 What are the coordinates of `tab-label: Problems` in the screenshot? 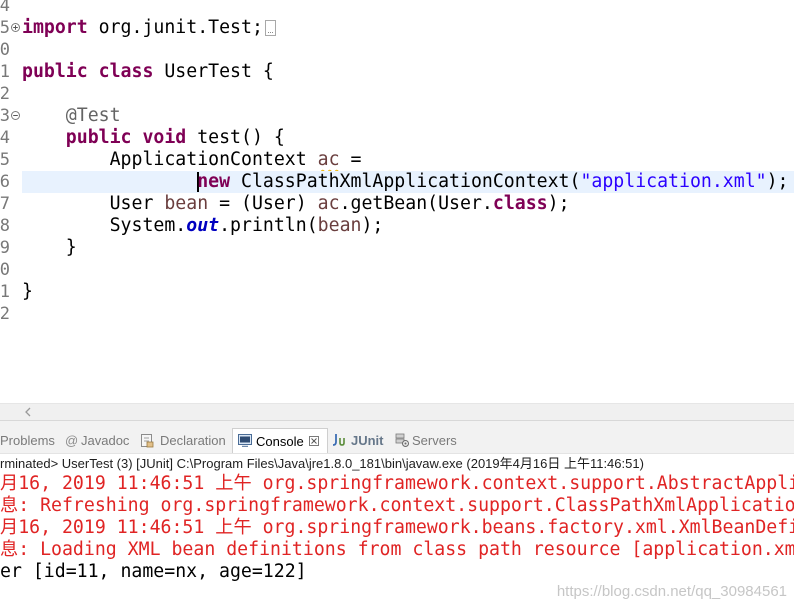 It's located at (27, 440).